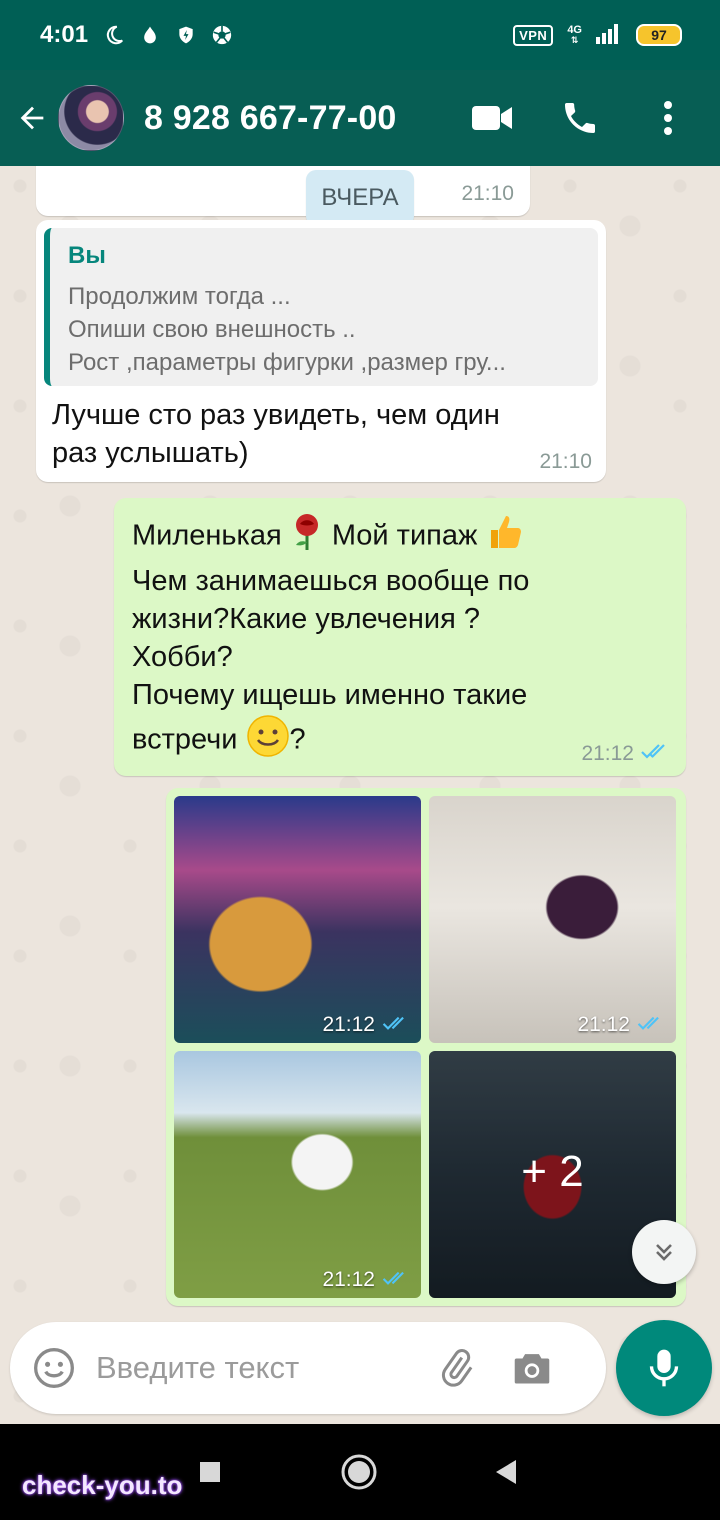 This screenshot has height=1520, width=720. What do you see at coordinates (330, 695) in the screenshot?
I see `message-line: Почему ищешь именно такие` at bounding box center [330, 695].